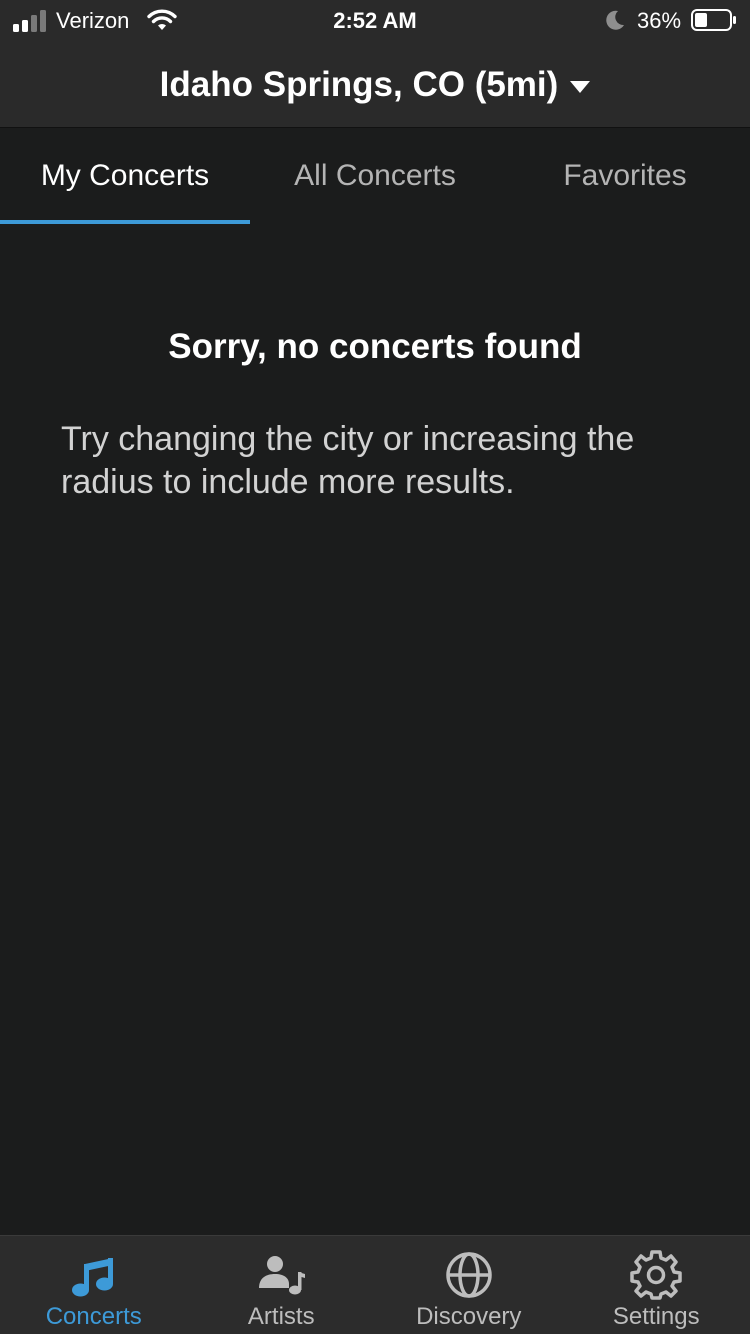 This screenshot has width=750, height=1334. What do you see at coordinates (281, 1316) in the screenshot?
I see `tabbar-label: Artists` at bounding box center [281, 1316].